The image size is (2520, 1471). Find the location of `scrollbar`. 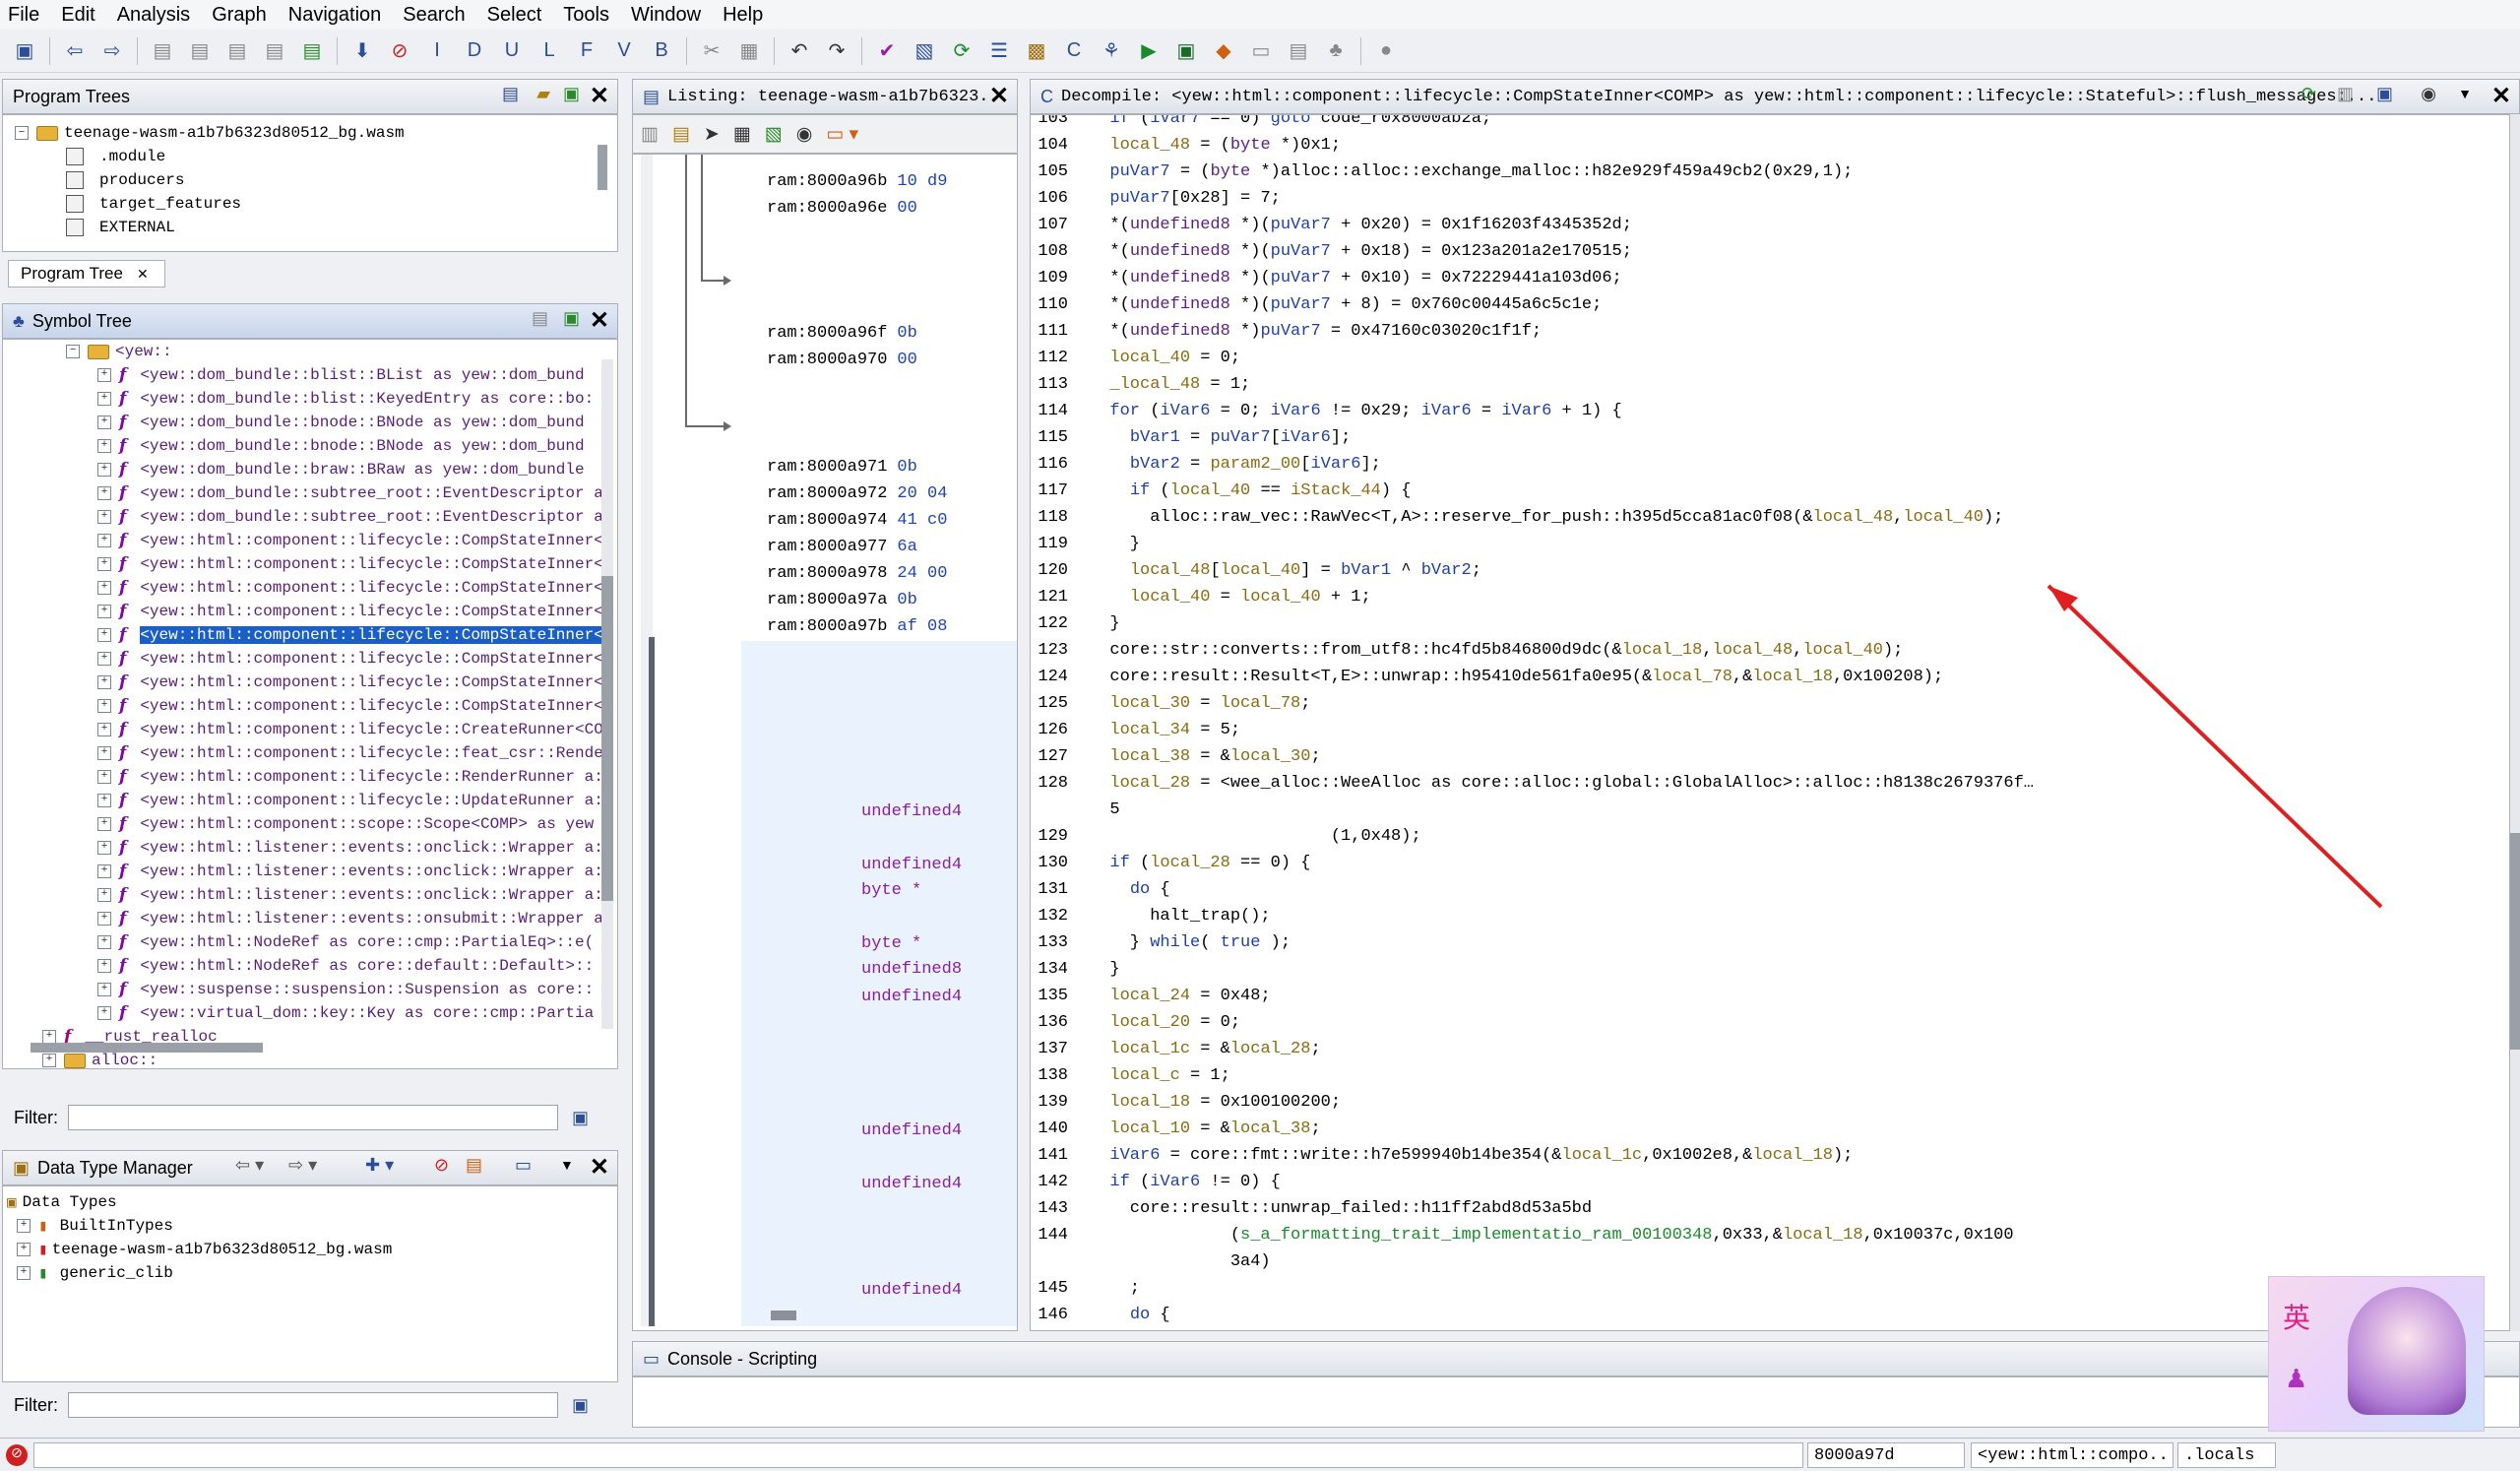

scrollbar is located at coordinates (607, 694).